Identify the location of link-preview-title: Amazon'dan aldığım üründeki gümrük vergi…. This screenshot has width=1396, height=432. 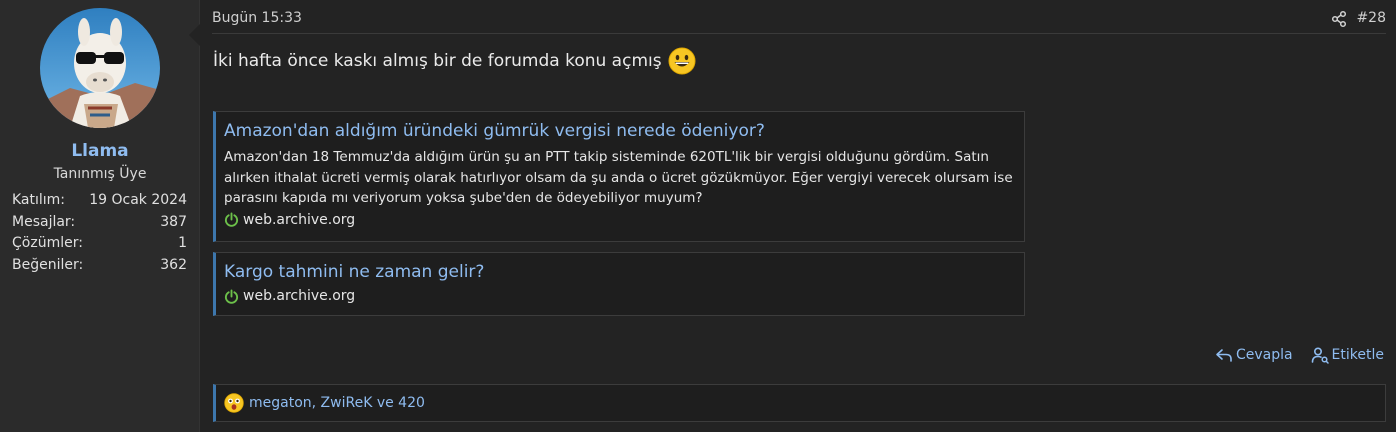
(619, 131).